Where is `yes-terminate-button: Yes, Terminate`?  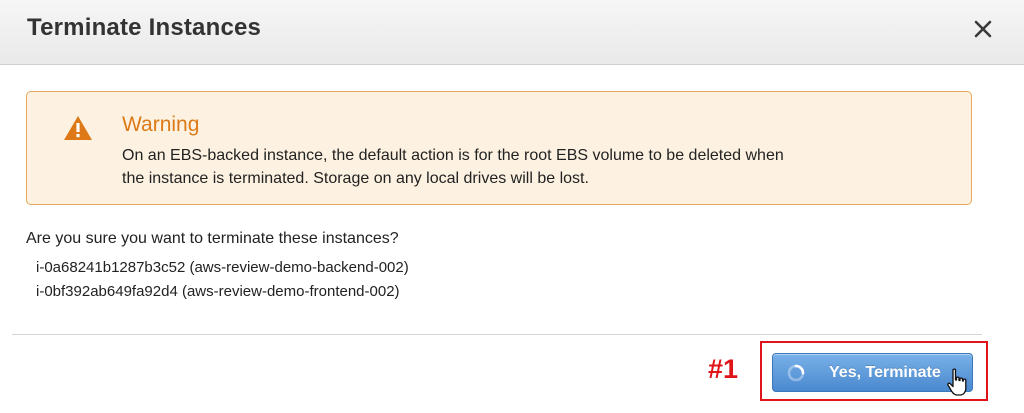 yes-terminate-button: Yes, Terminate is located at coordinates (872, 372).